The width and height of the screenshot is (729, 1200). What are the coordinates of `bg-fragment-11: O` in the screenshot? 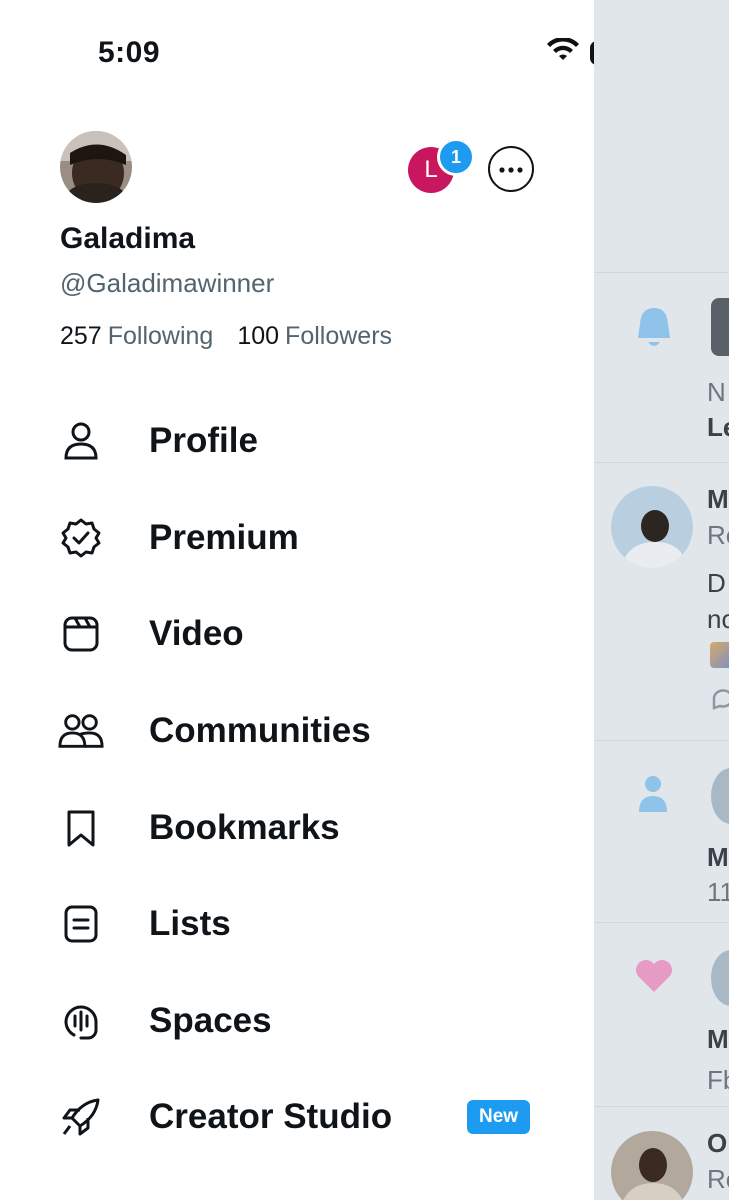 It's located at (717, 1143).